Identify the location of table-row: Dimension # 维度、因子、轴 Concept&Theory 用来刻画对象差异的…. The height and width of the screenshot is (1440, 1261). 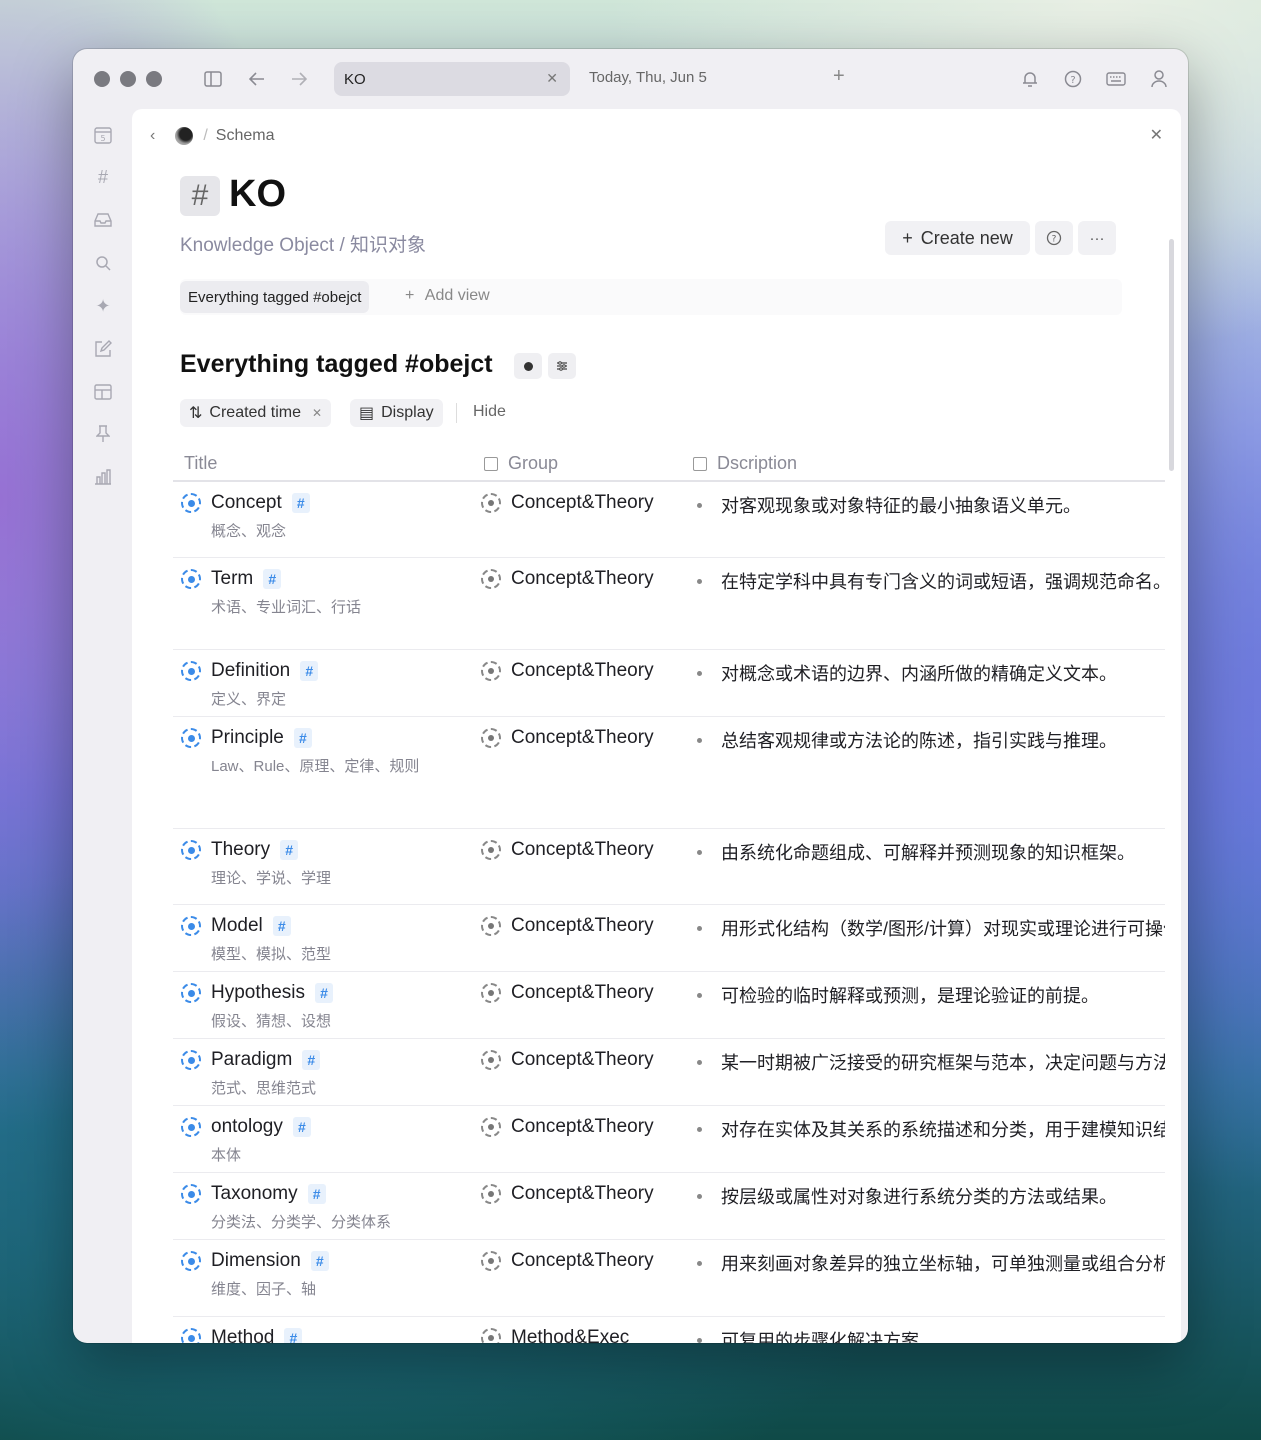
(669, 1278).